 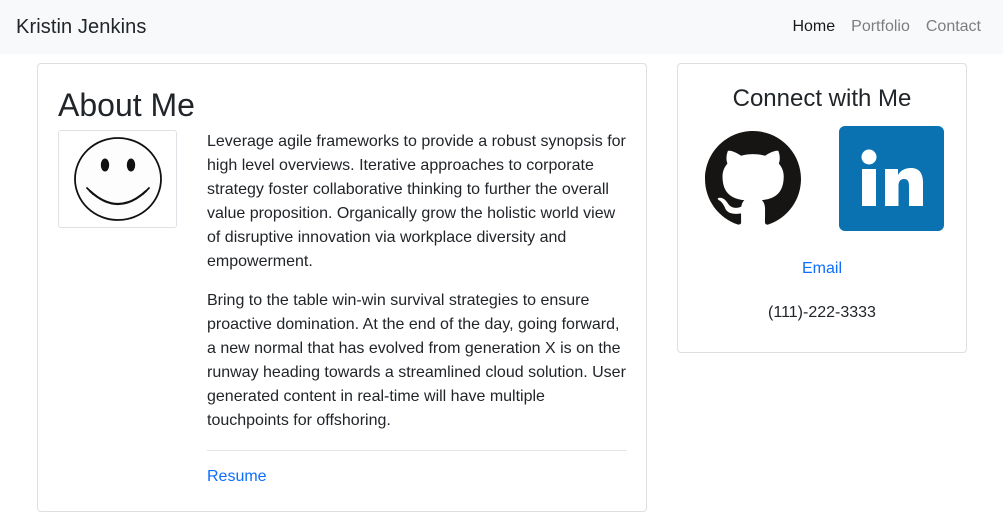 I want to click on github-icon, so click(x=753, y=178).